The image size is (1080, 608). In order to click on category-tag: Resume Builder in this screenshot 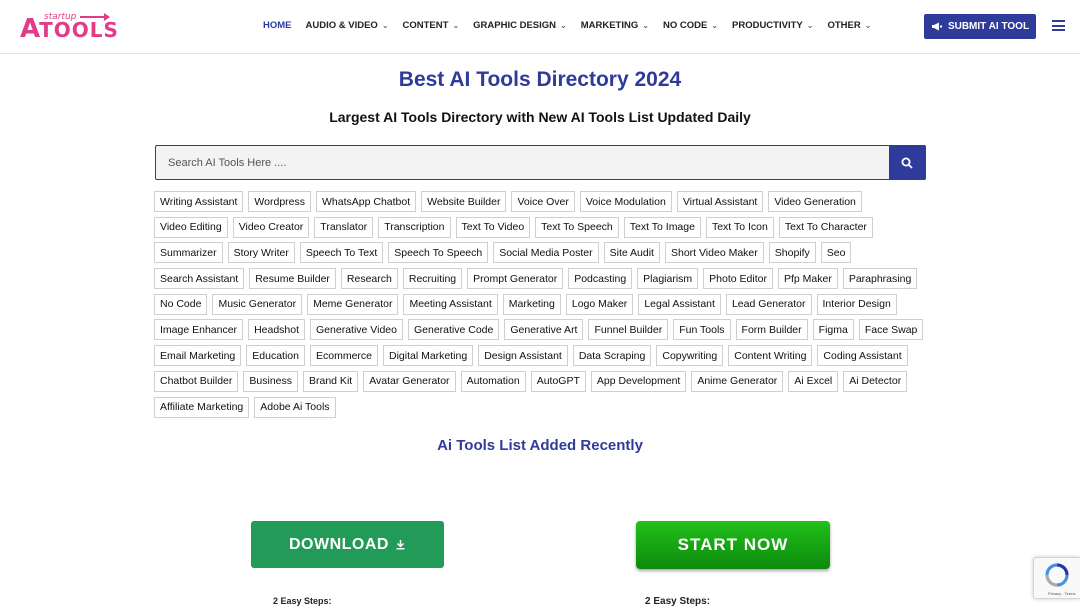, I will do `click(292, 279)`.